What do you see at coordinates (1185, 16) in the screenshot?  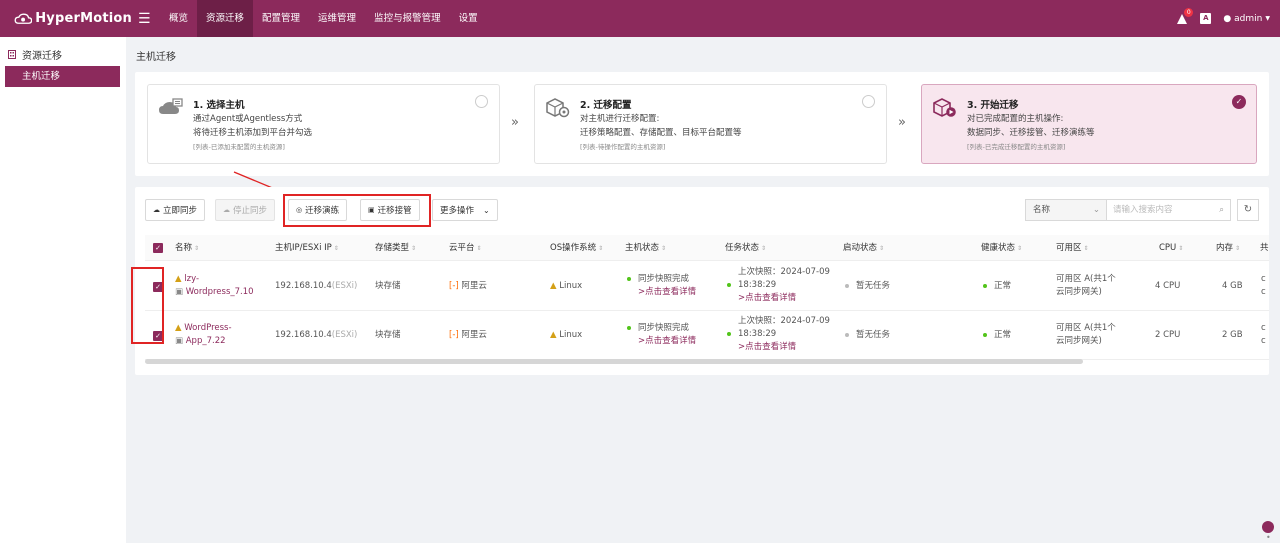 I see `notification-bell-icon: 0` at bounding box center [1185, 16].